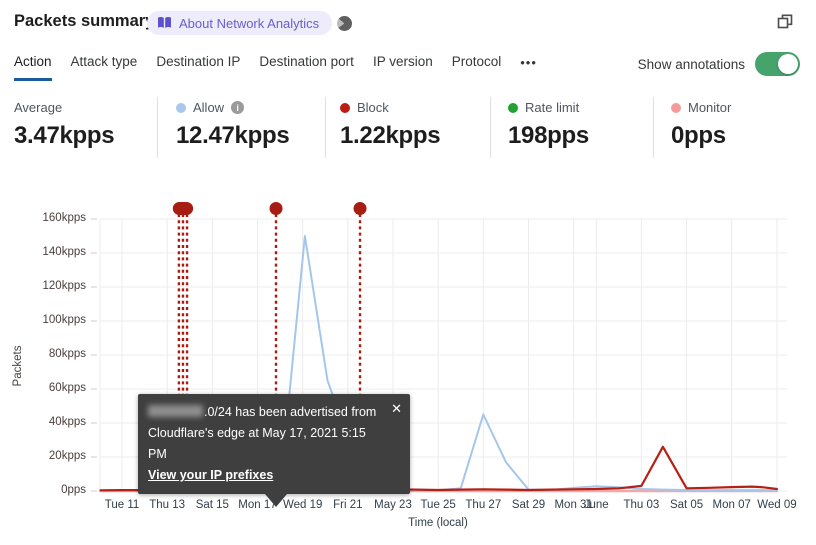 The height and width of the screenshot is (545, 816). Describe the element at coordinates (64, 135) in the screenshot. I see `stat-value: 3.47kpps` at that location.